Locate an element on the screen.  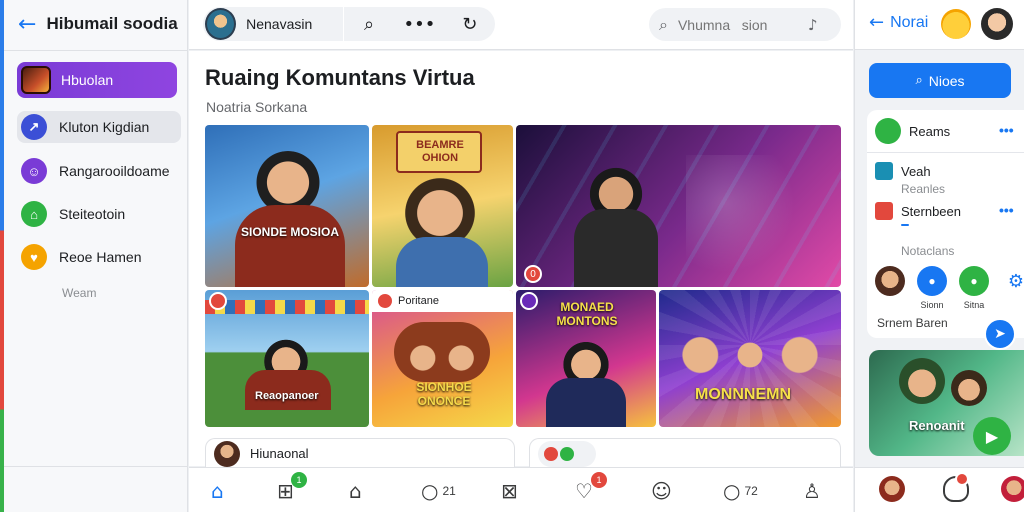
nav-inbox: ⊠ is located at coordinates (509, 491).